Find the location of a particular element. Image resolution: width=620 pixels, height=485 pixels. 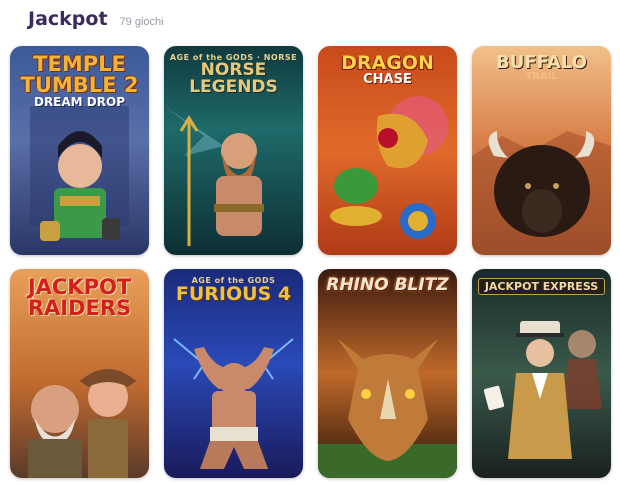

game-card-buffalo-trail: BUFFALO TRAIL is located at coordinates (541, 150).